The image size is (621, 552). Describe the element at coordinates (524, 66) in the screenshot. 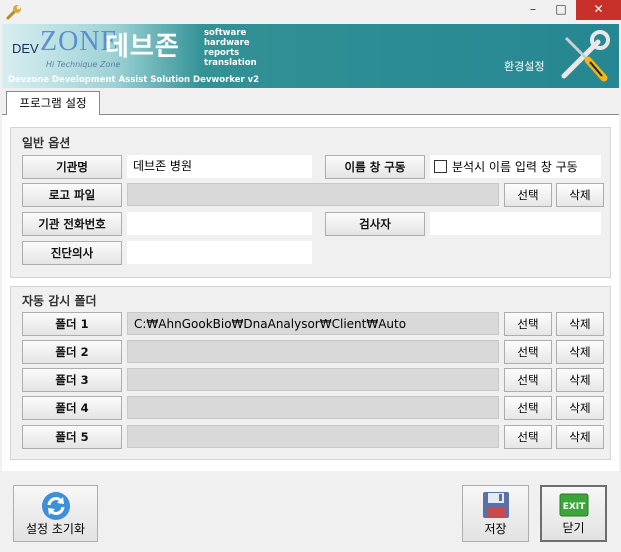

I see `settings-title: 환경설정` at that location.